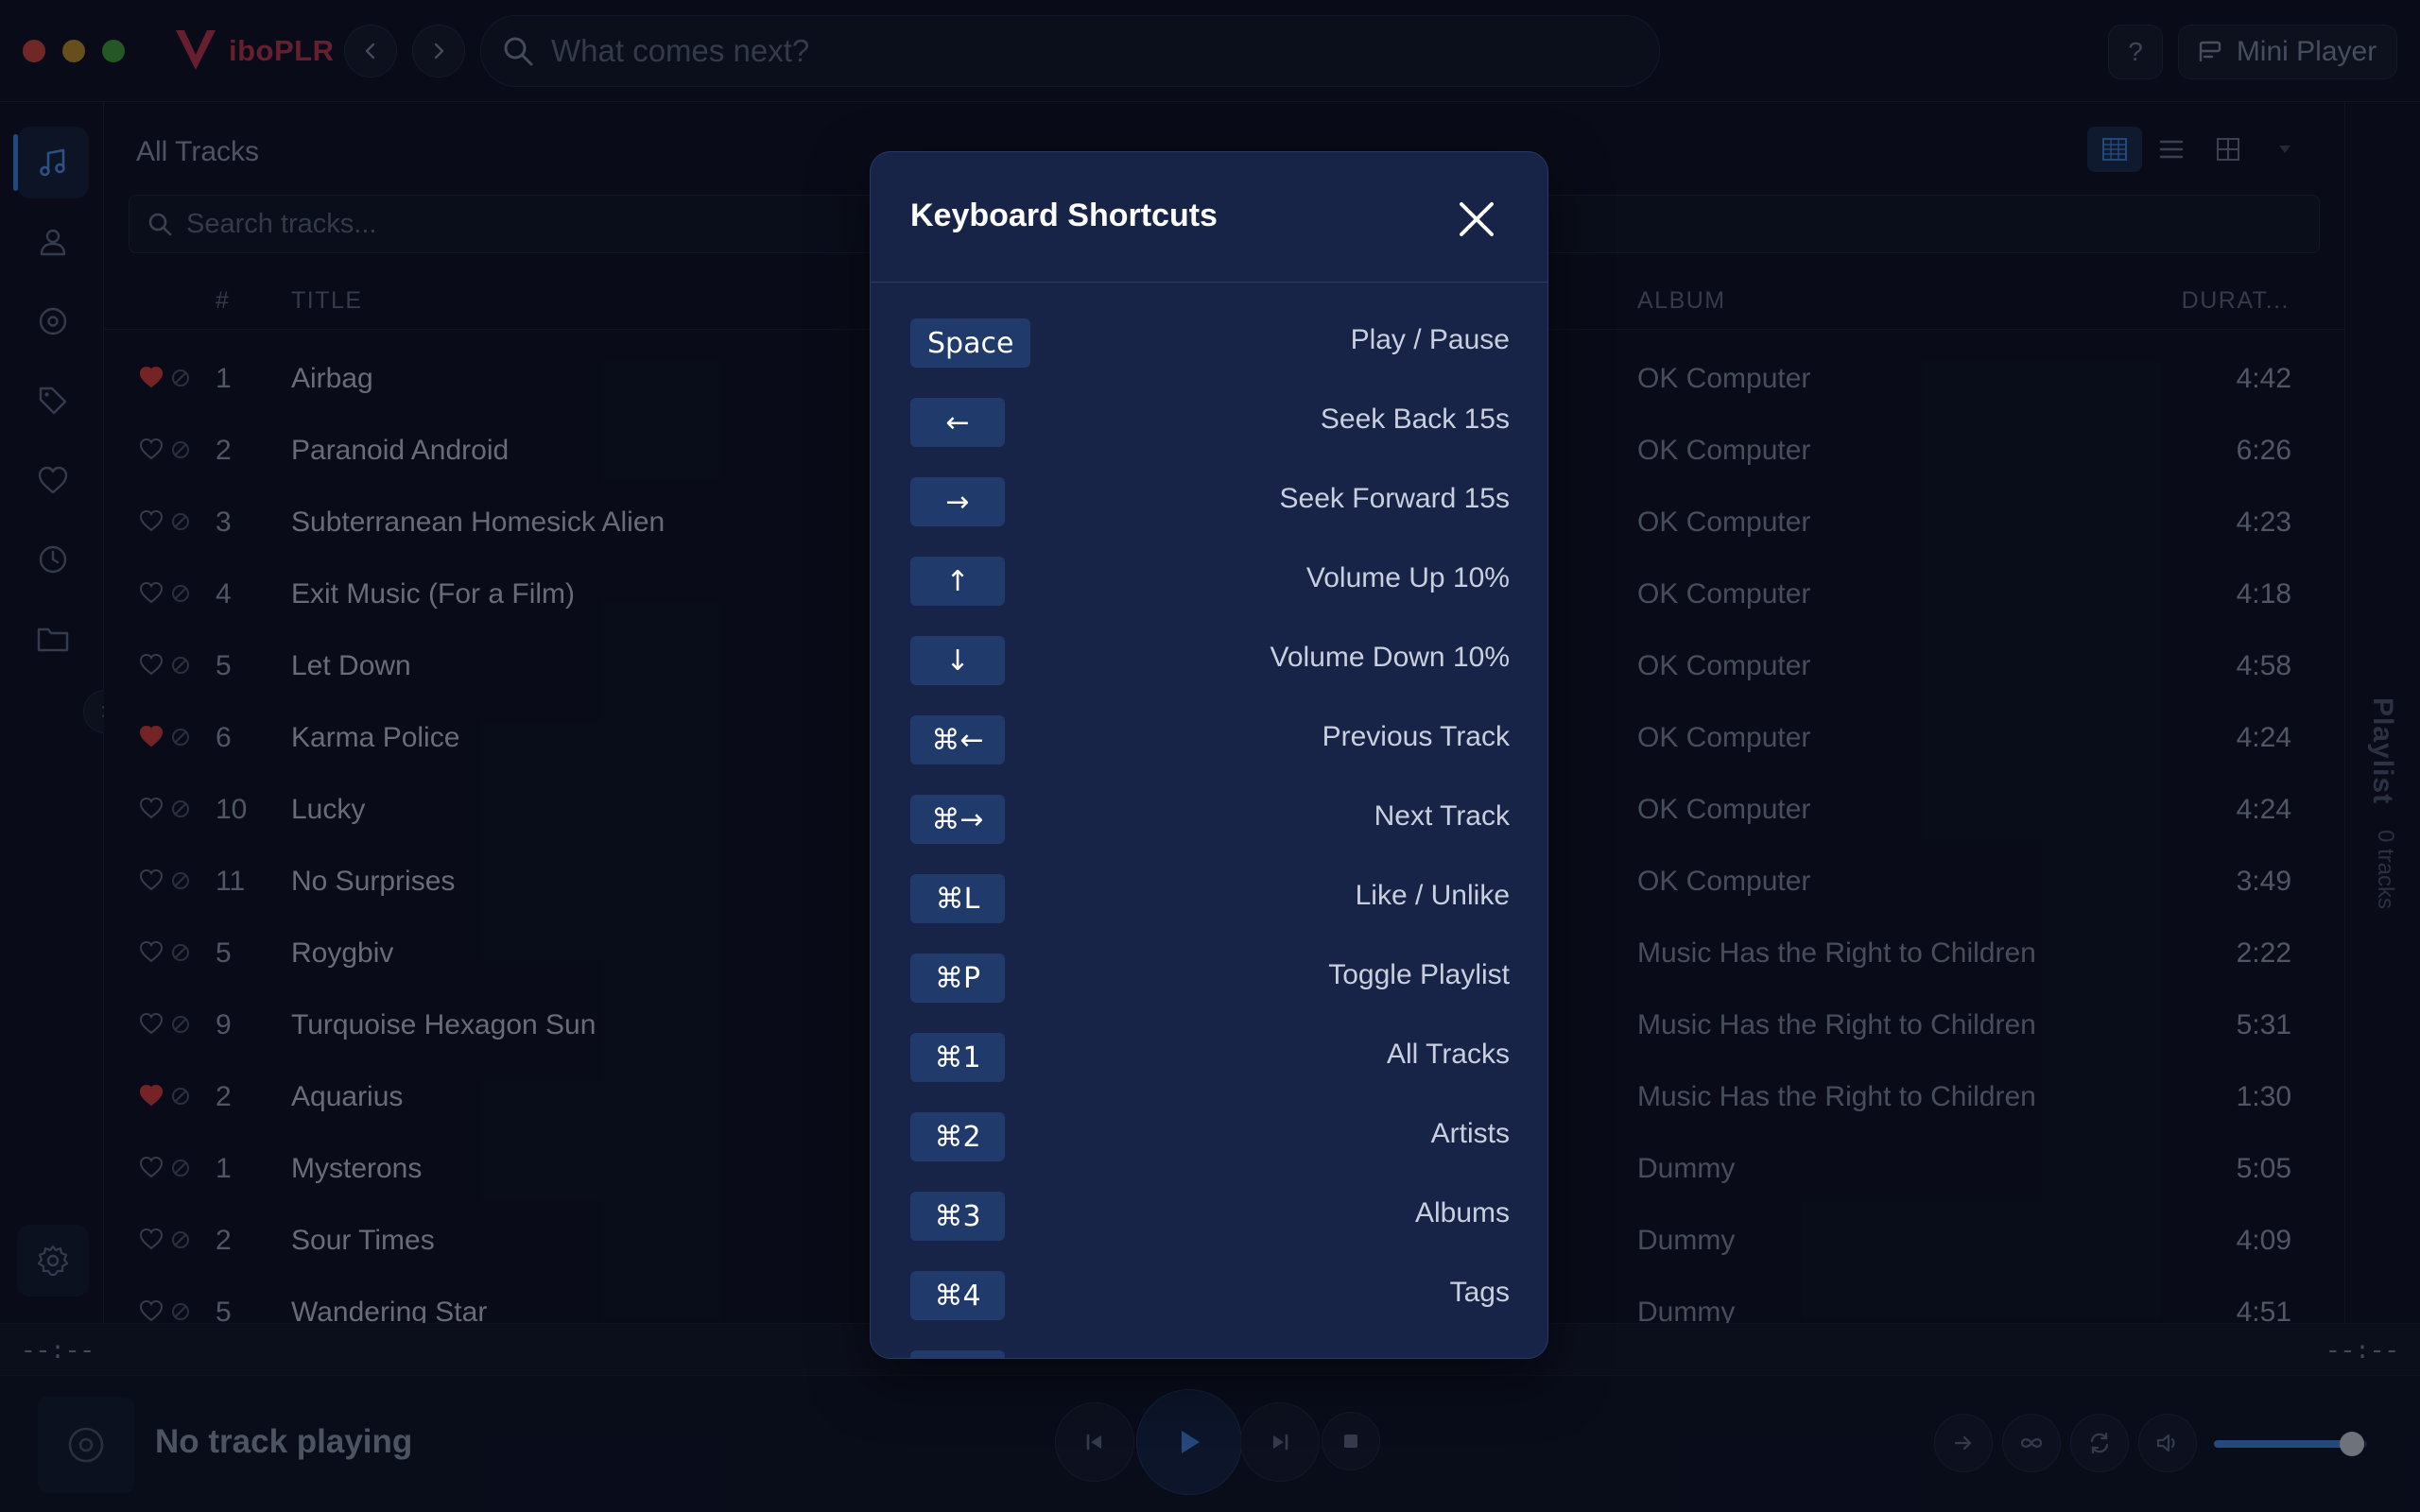  What do you see at coordinates (1470, 1133) in the screenshot?
I see `shortcut-description: Artists` at bounding box center [1470, 1133].